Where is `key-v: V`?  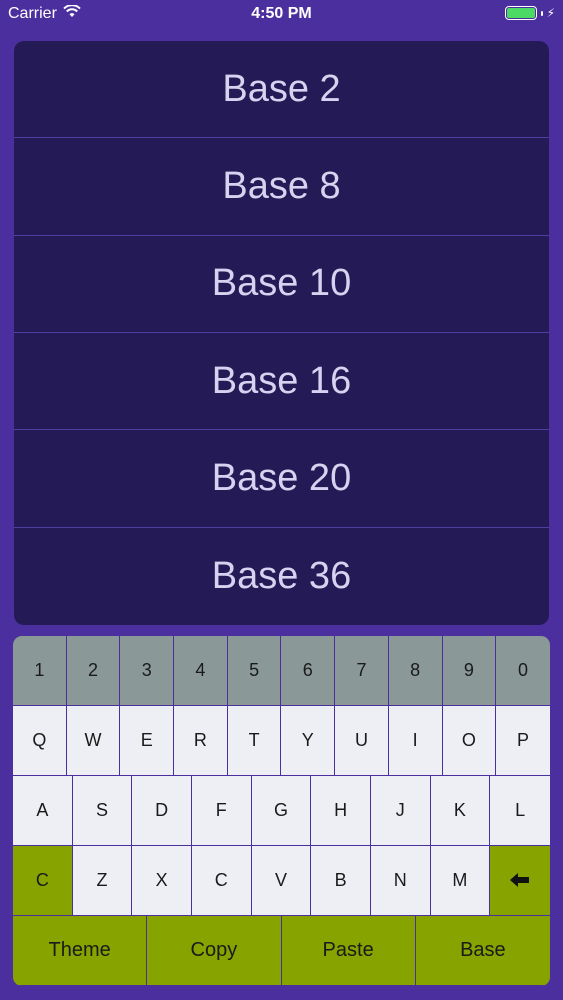
key-v: V is located at coordinates (281, 881).